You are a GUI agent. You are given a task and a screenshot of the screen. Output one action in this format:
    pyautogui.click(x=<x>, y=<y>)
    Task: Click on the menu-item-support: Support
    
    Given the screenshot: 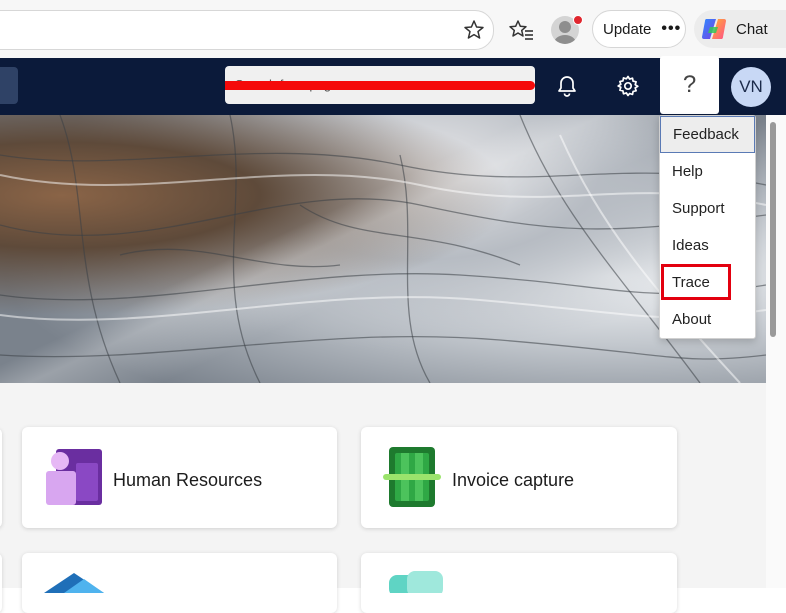 What is the action you would take?
    pyautogui.click(x=707, y=208)
    